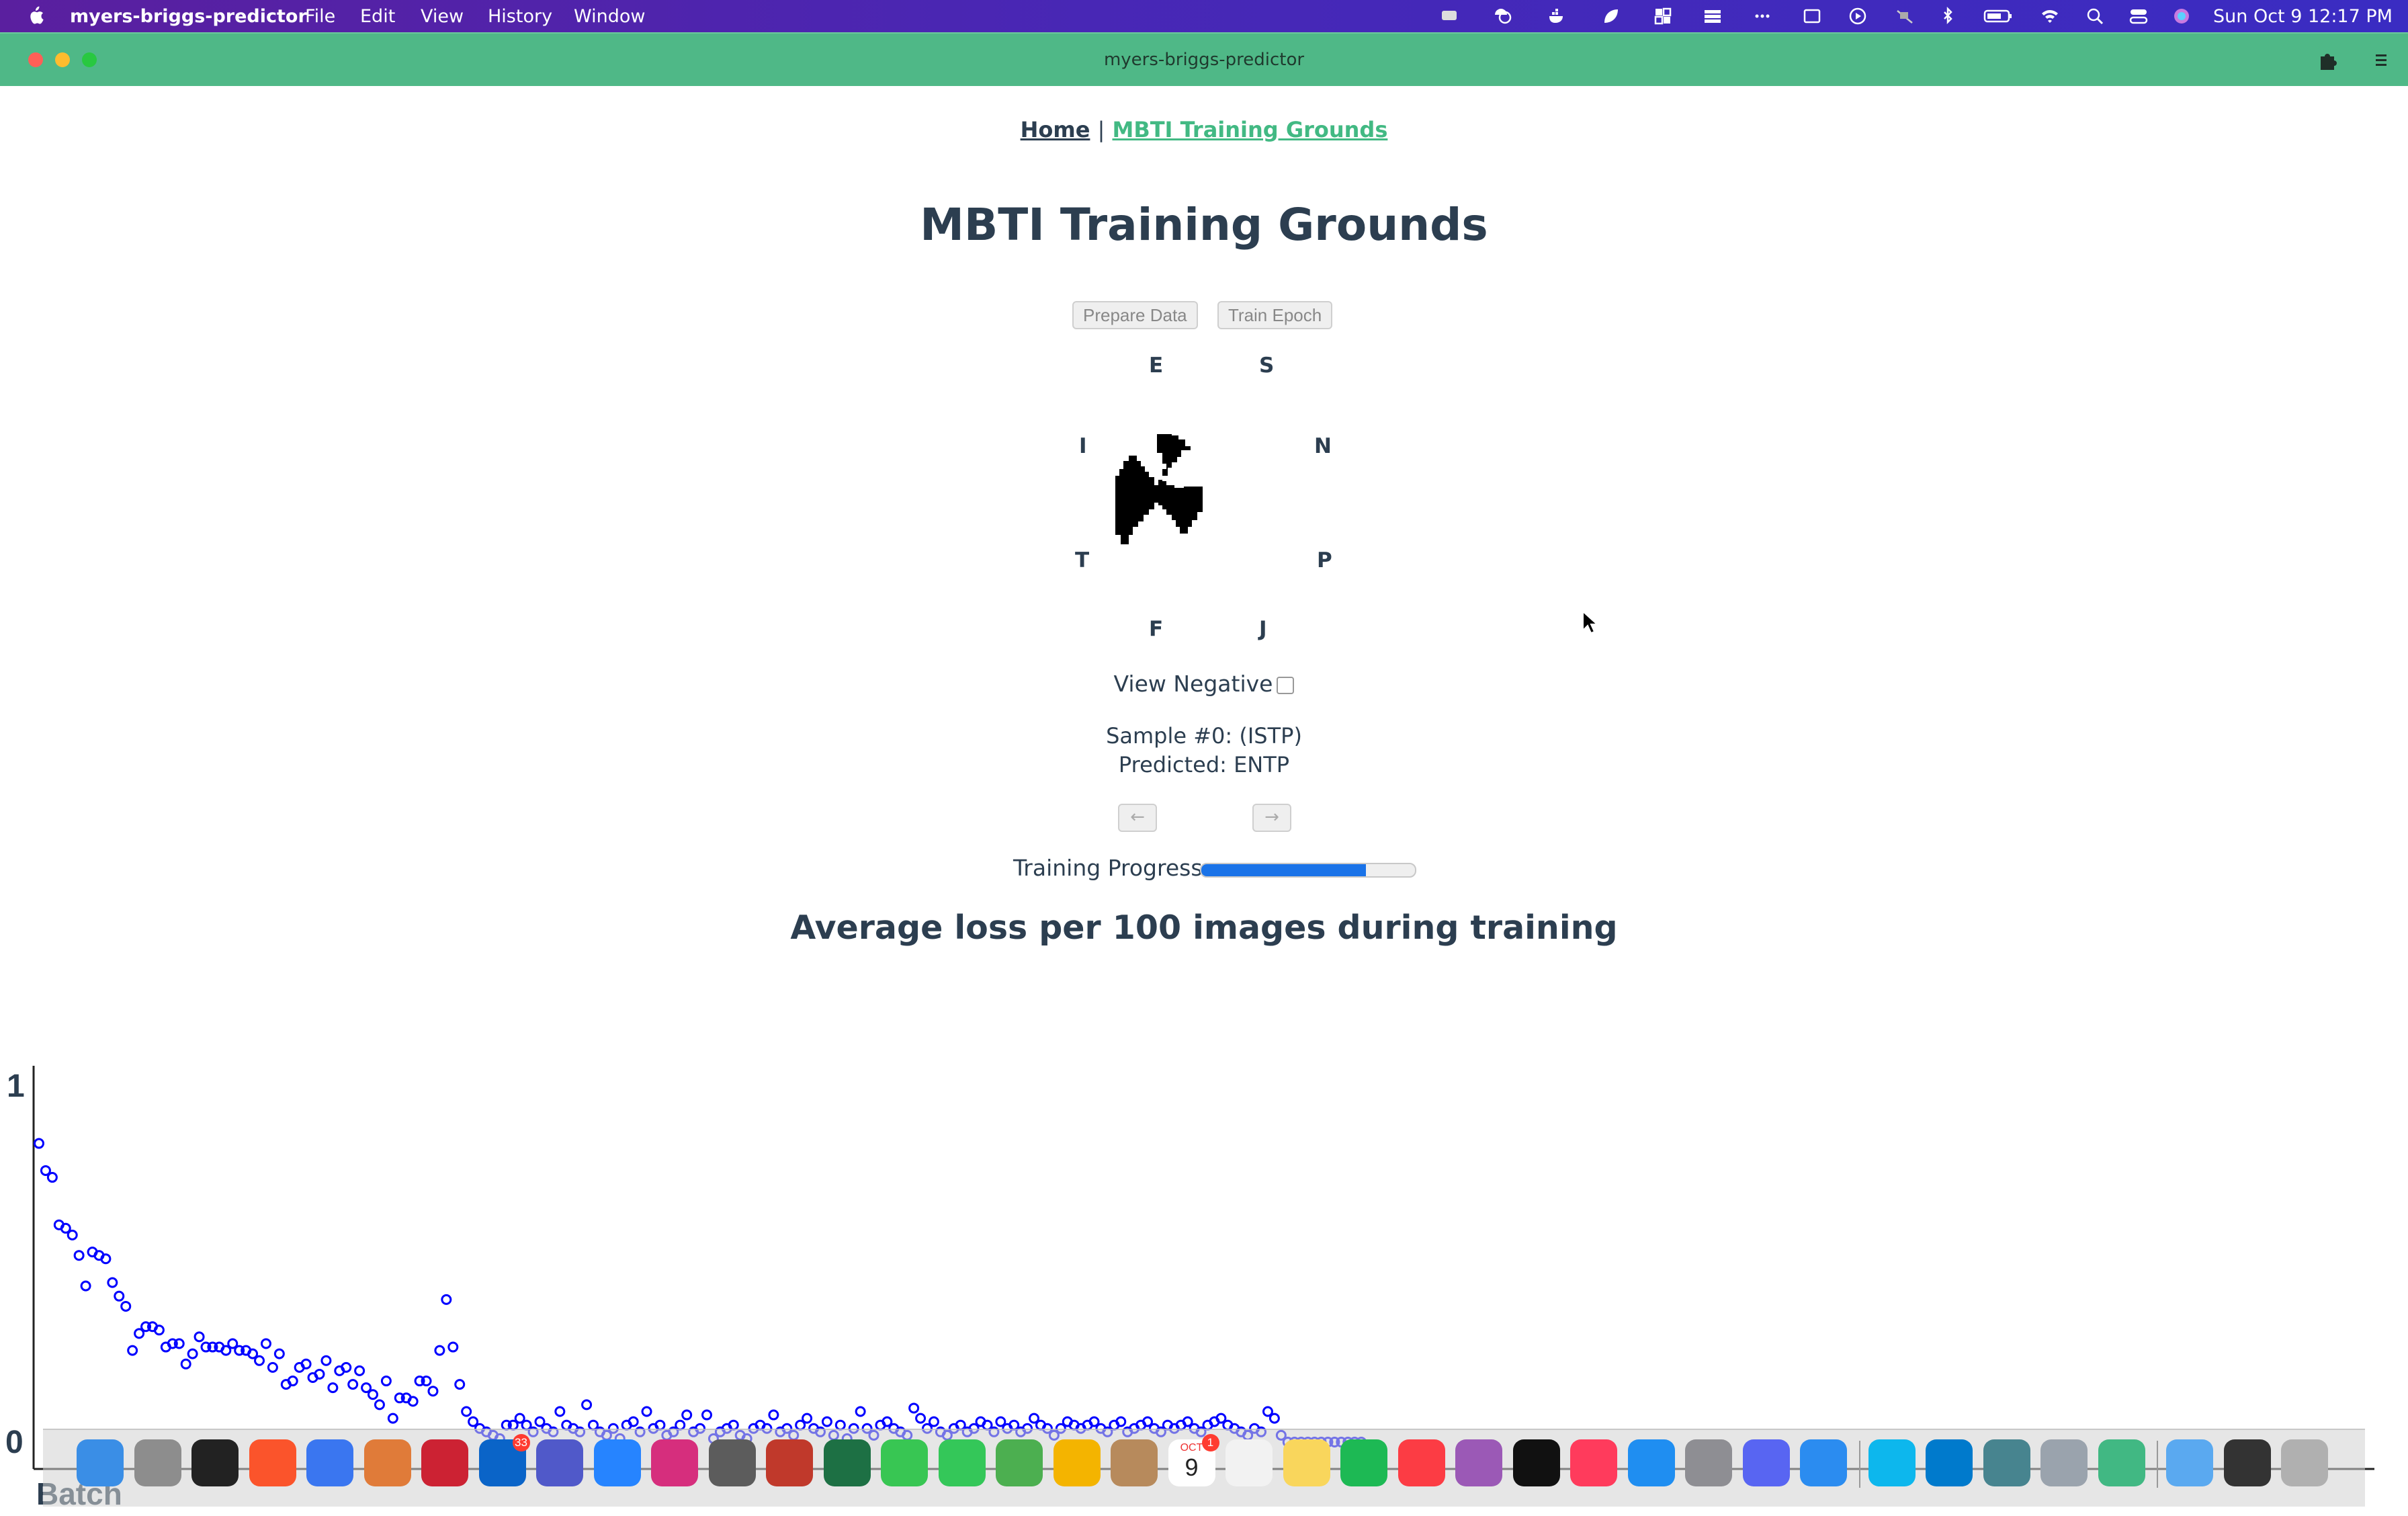  Describe the element at coordinates (1762, 17) in the screenshot. I see `more-icon` at that location.